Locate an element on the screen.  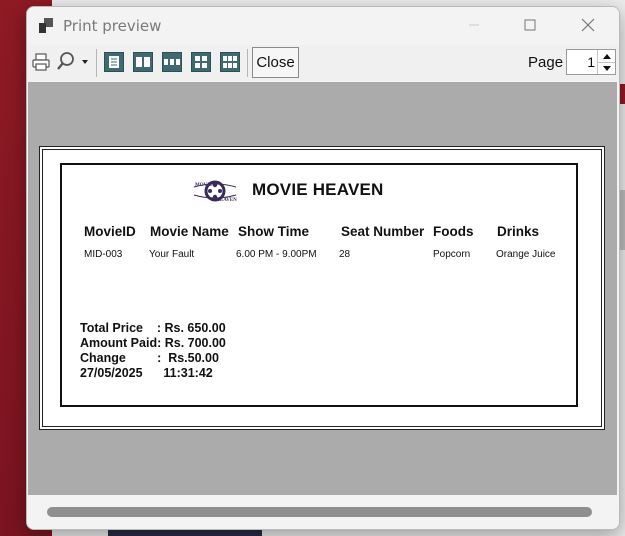
chevron-down-icon is located at coordinates (606, 68).